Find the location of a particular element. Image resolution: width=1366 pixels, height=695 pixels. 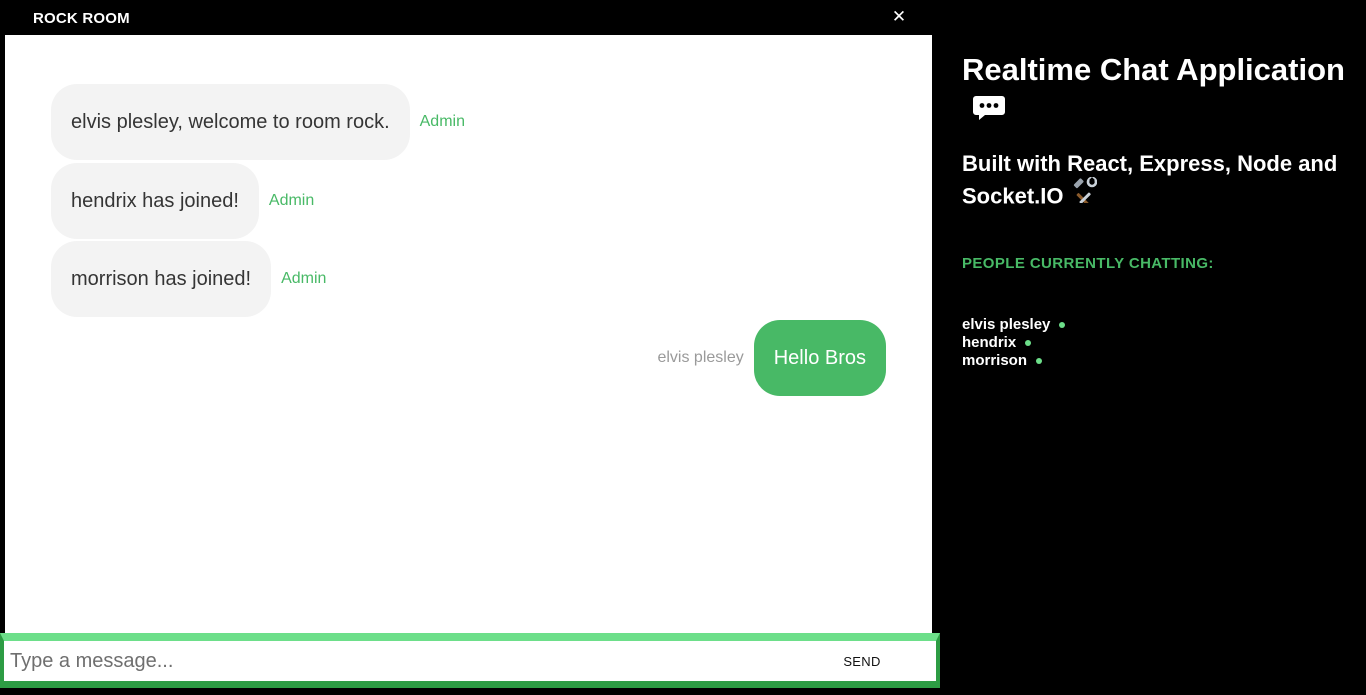

person-item: elvis plesley is located at coordinates (1157, 325).